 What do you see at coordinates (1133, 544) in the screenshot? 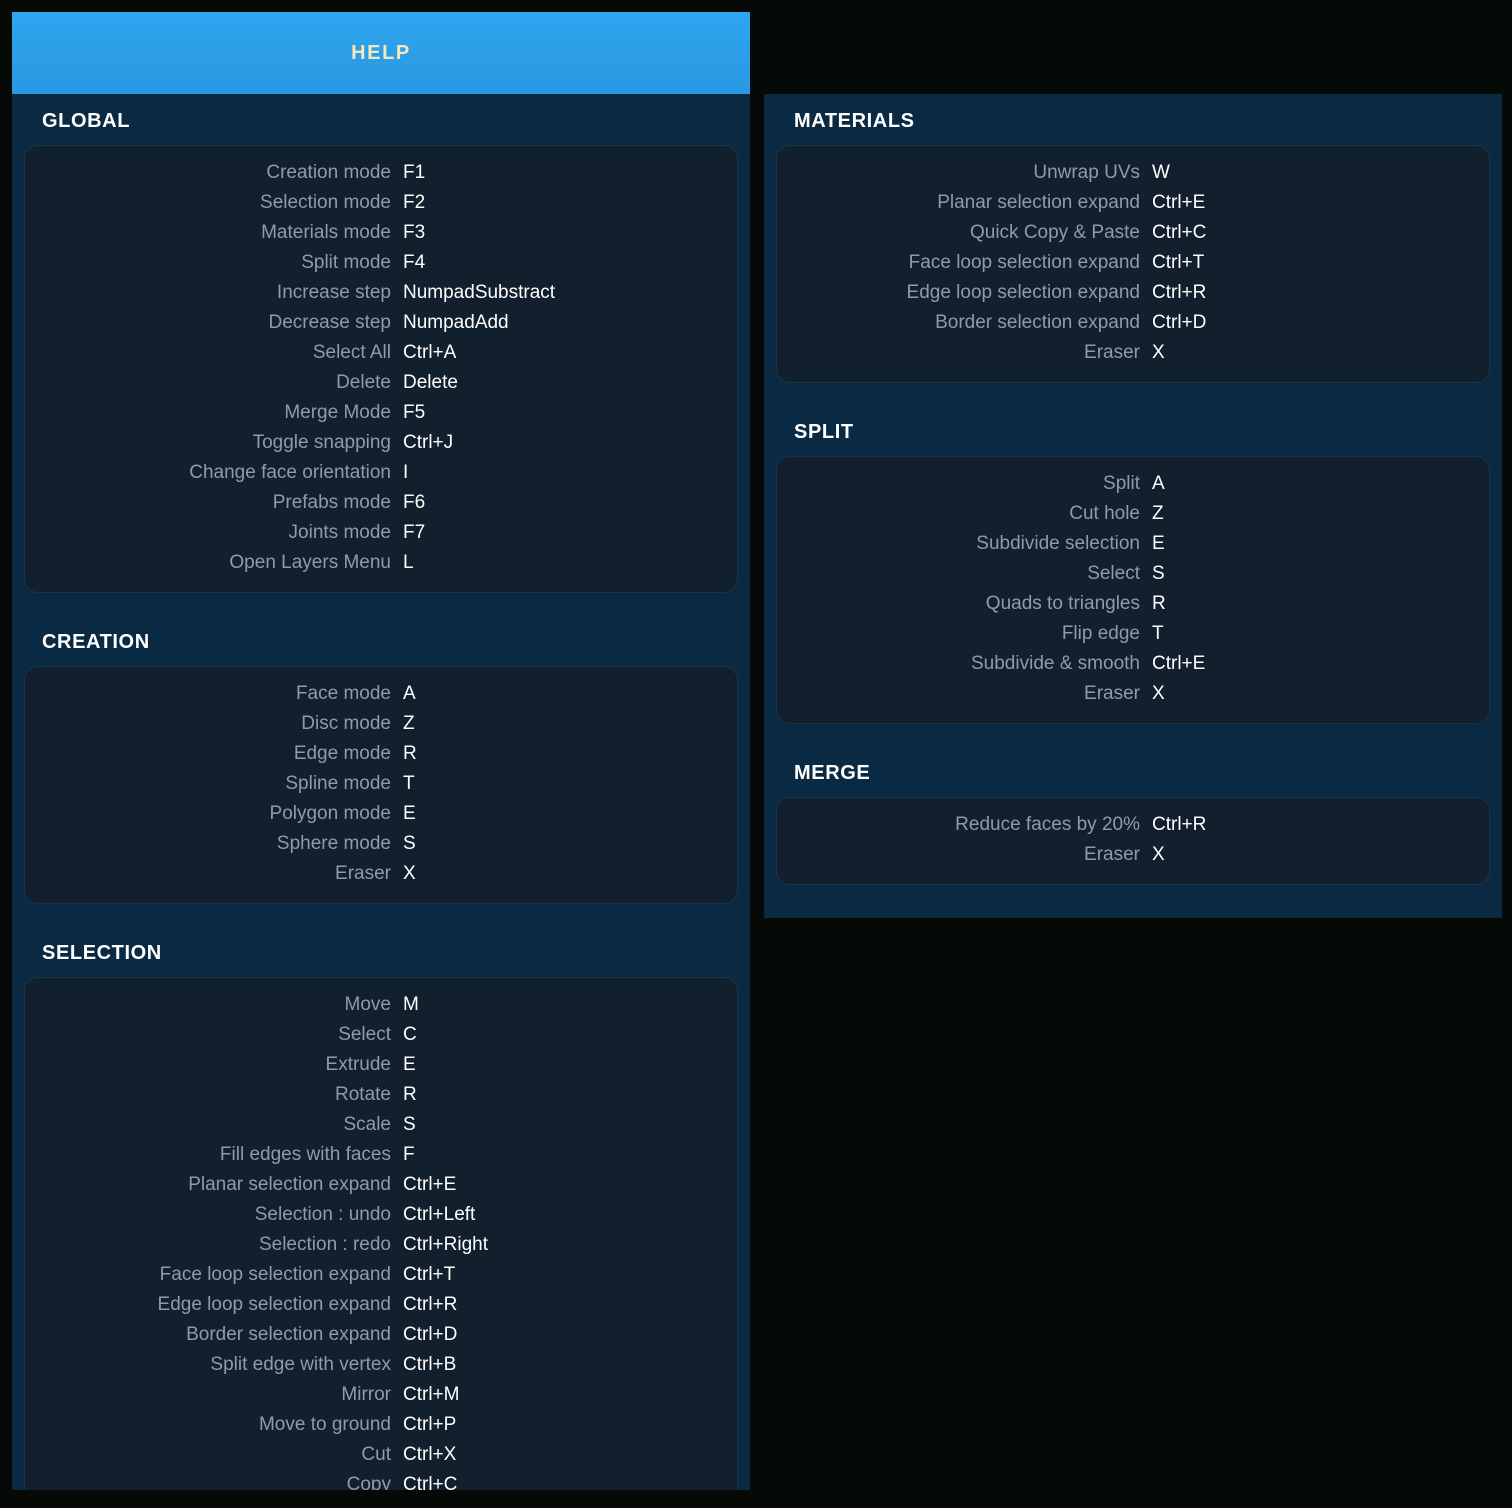
I see `shortcut-row: Subdivide selection E` at bounding box center [1133, 544].